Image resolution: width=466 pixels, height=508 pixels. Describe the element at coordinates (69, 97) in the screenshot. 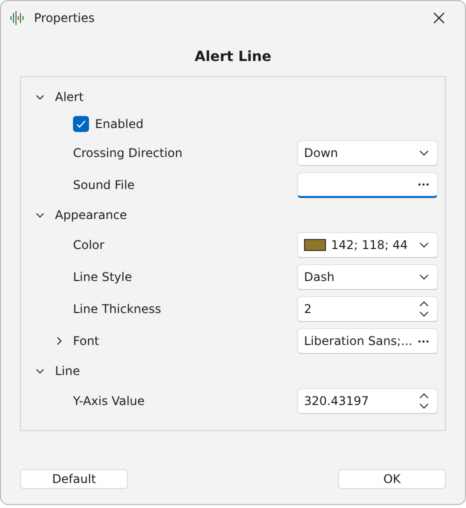

I see `category-label: Alert` at that location.